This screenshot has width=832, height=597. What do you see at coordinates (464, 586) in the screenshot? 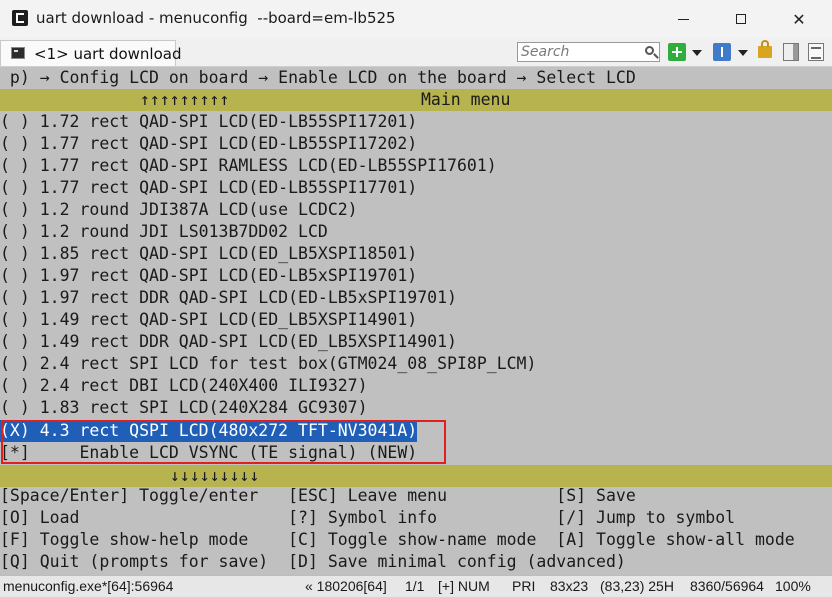
I see `status-insert: [+] NUM` at bounding box center [464, 586].